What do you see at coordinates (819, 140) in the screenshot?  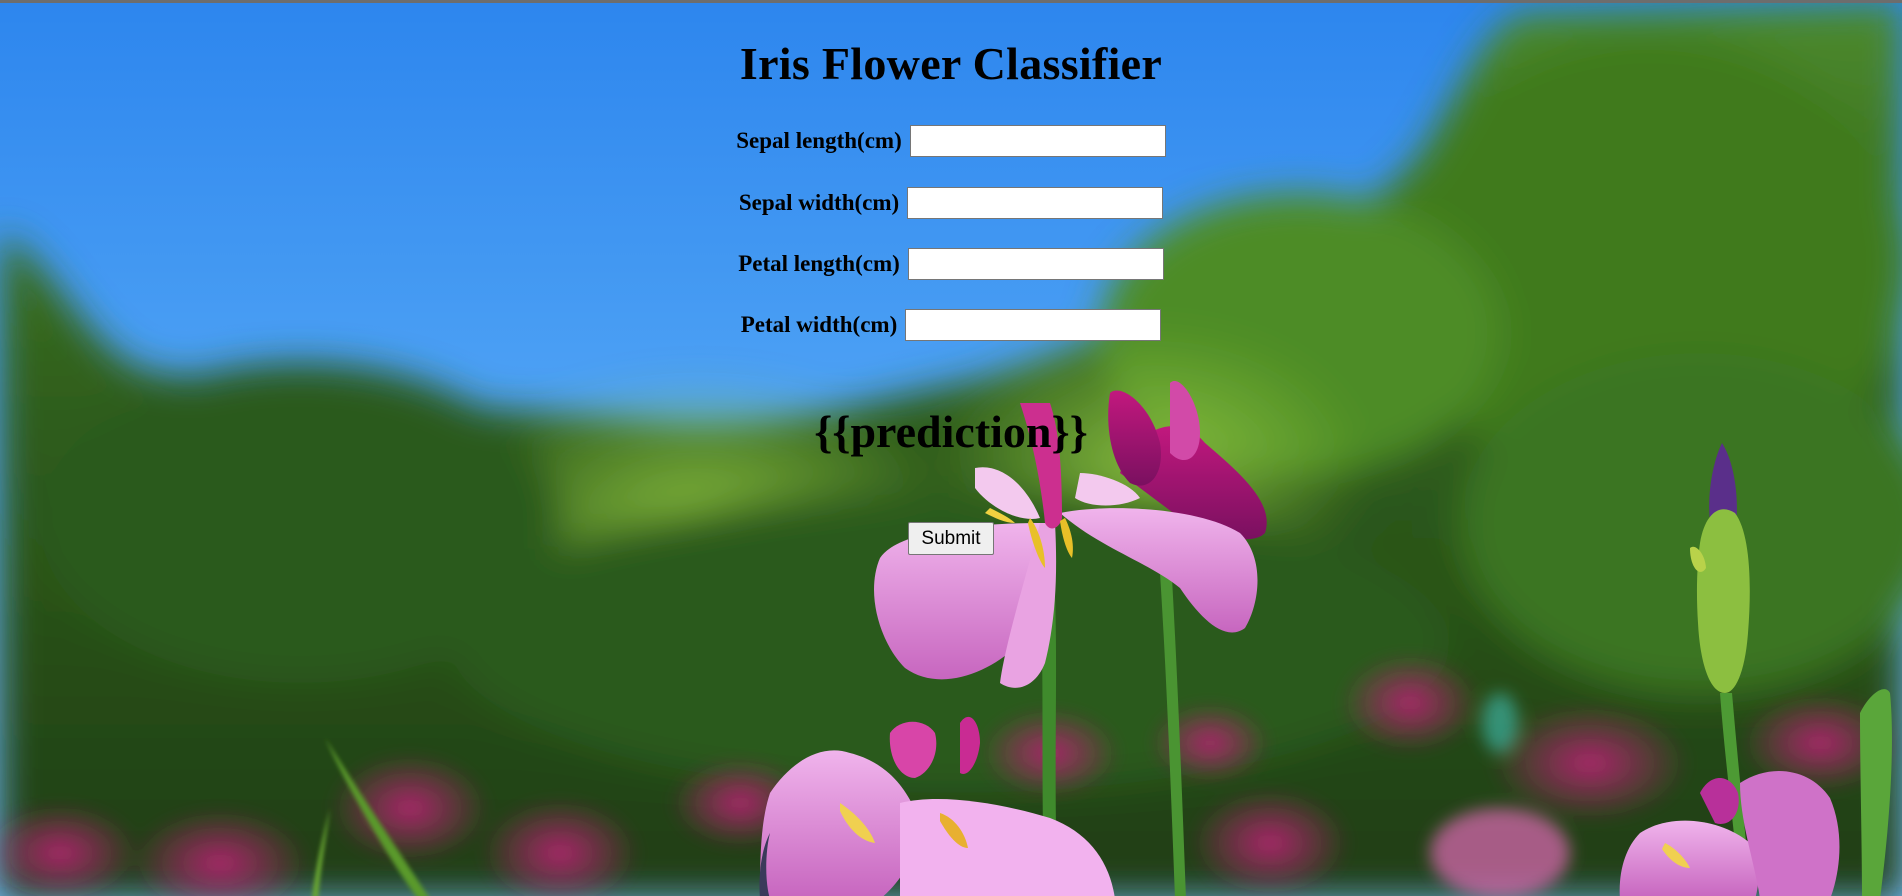 I see `sepal-length-label: Sepal length(cm)` at bounding box center [819, 140].